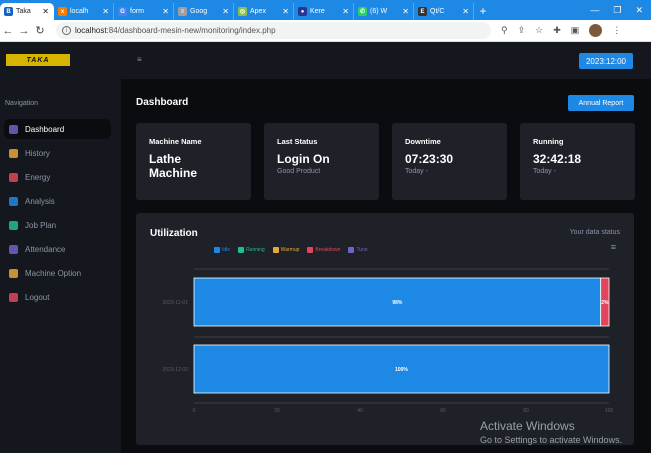 The width and height of the screenshot is (651, 453). What do you see at coordinates (251, 250) in the screenshot?
I see `legend-item: Running` at bounding box center [251, 250].